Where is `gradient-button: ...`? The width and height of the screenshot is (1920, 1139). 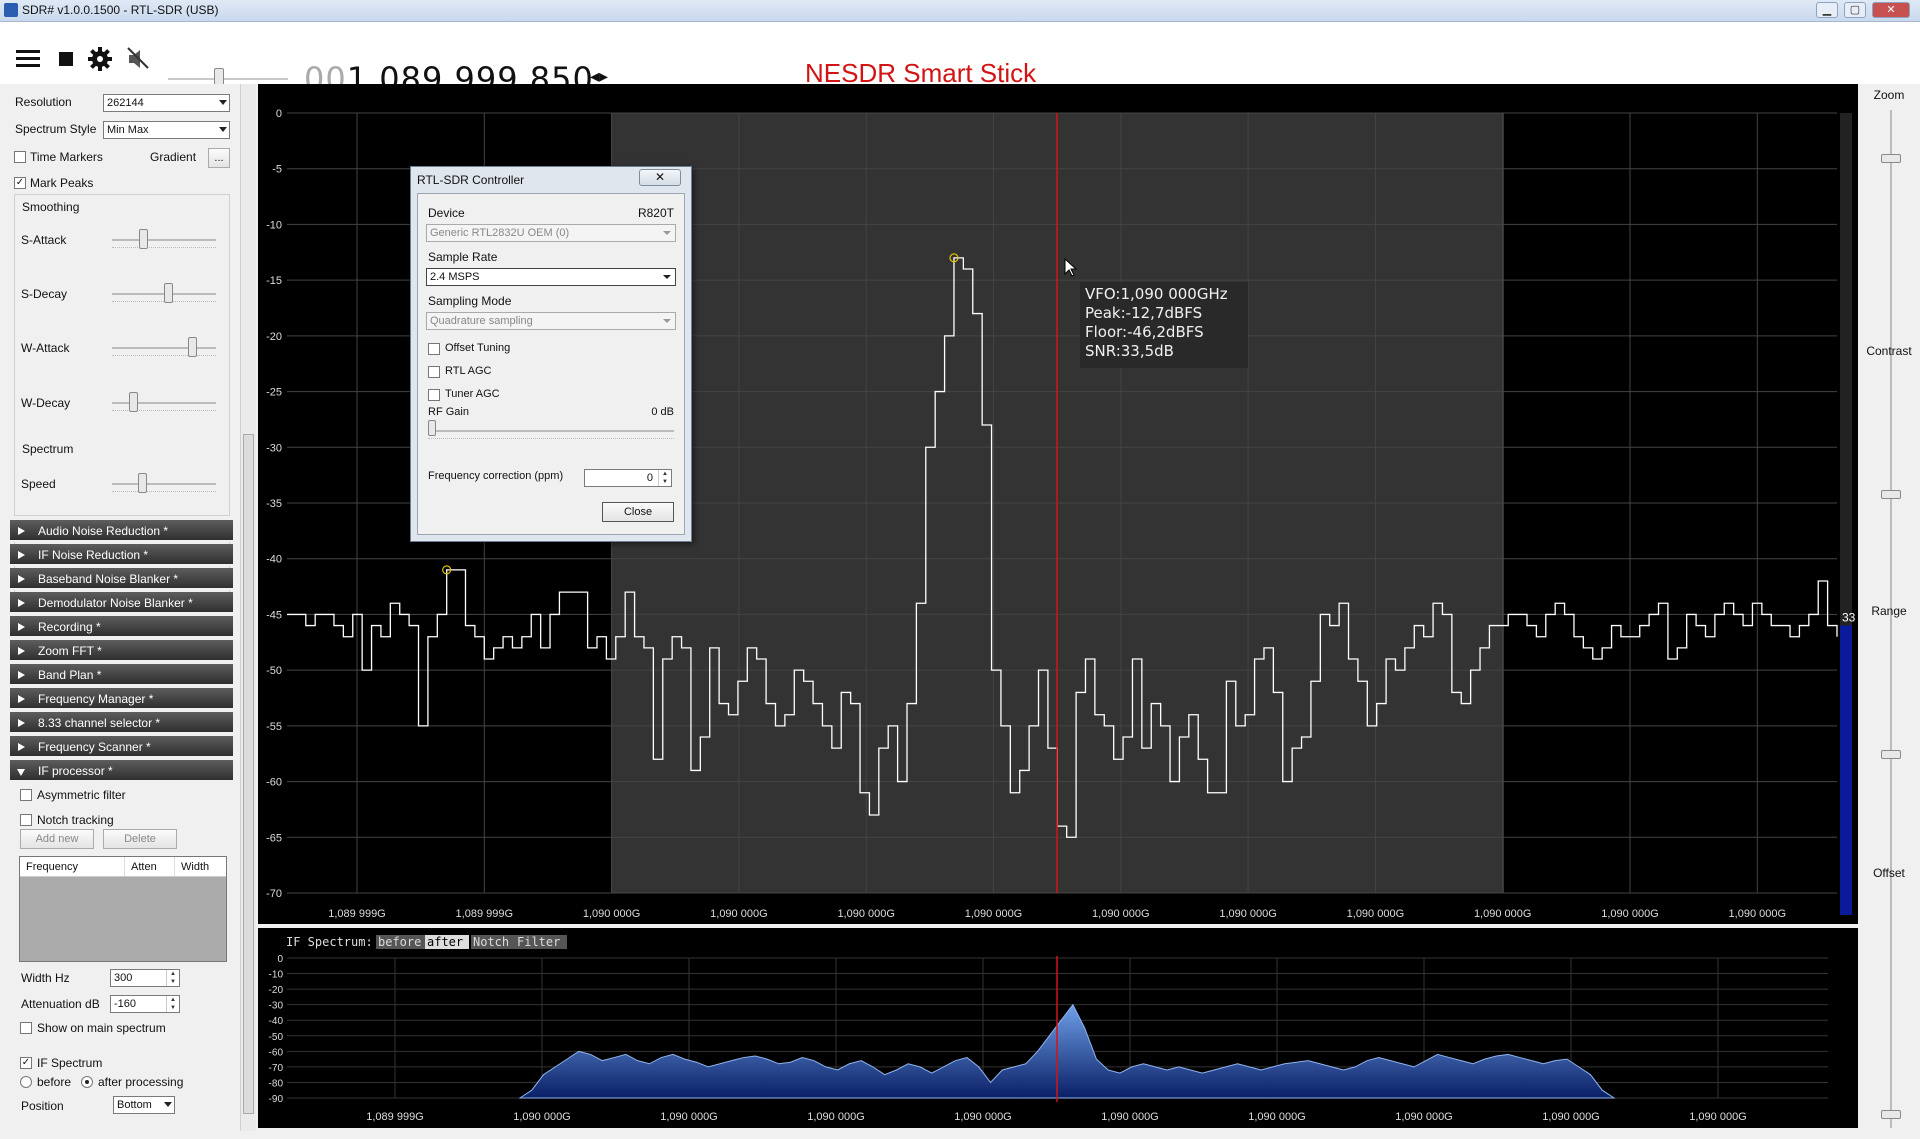
gradient-button: ... is located at coordinates (219, 158).